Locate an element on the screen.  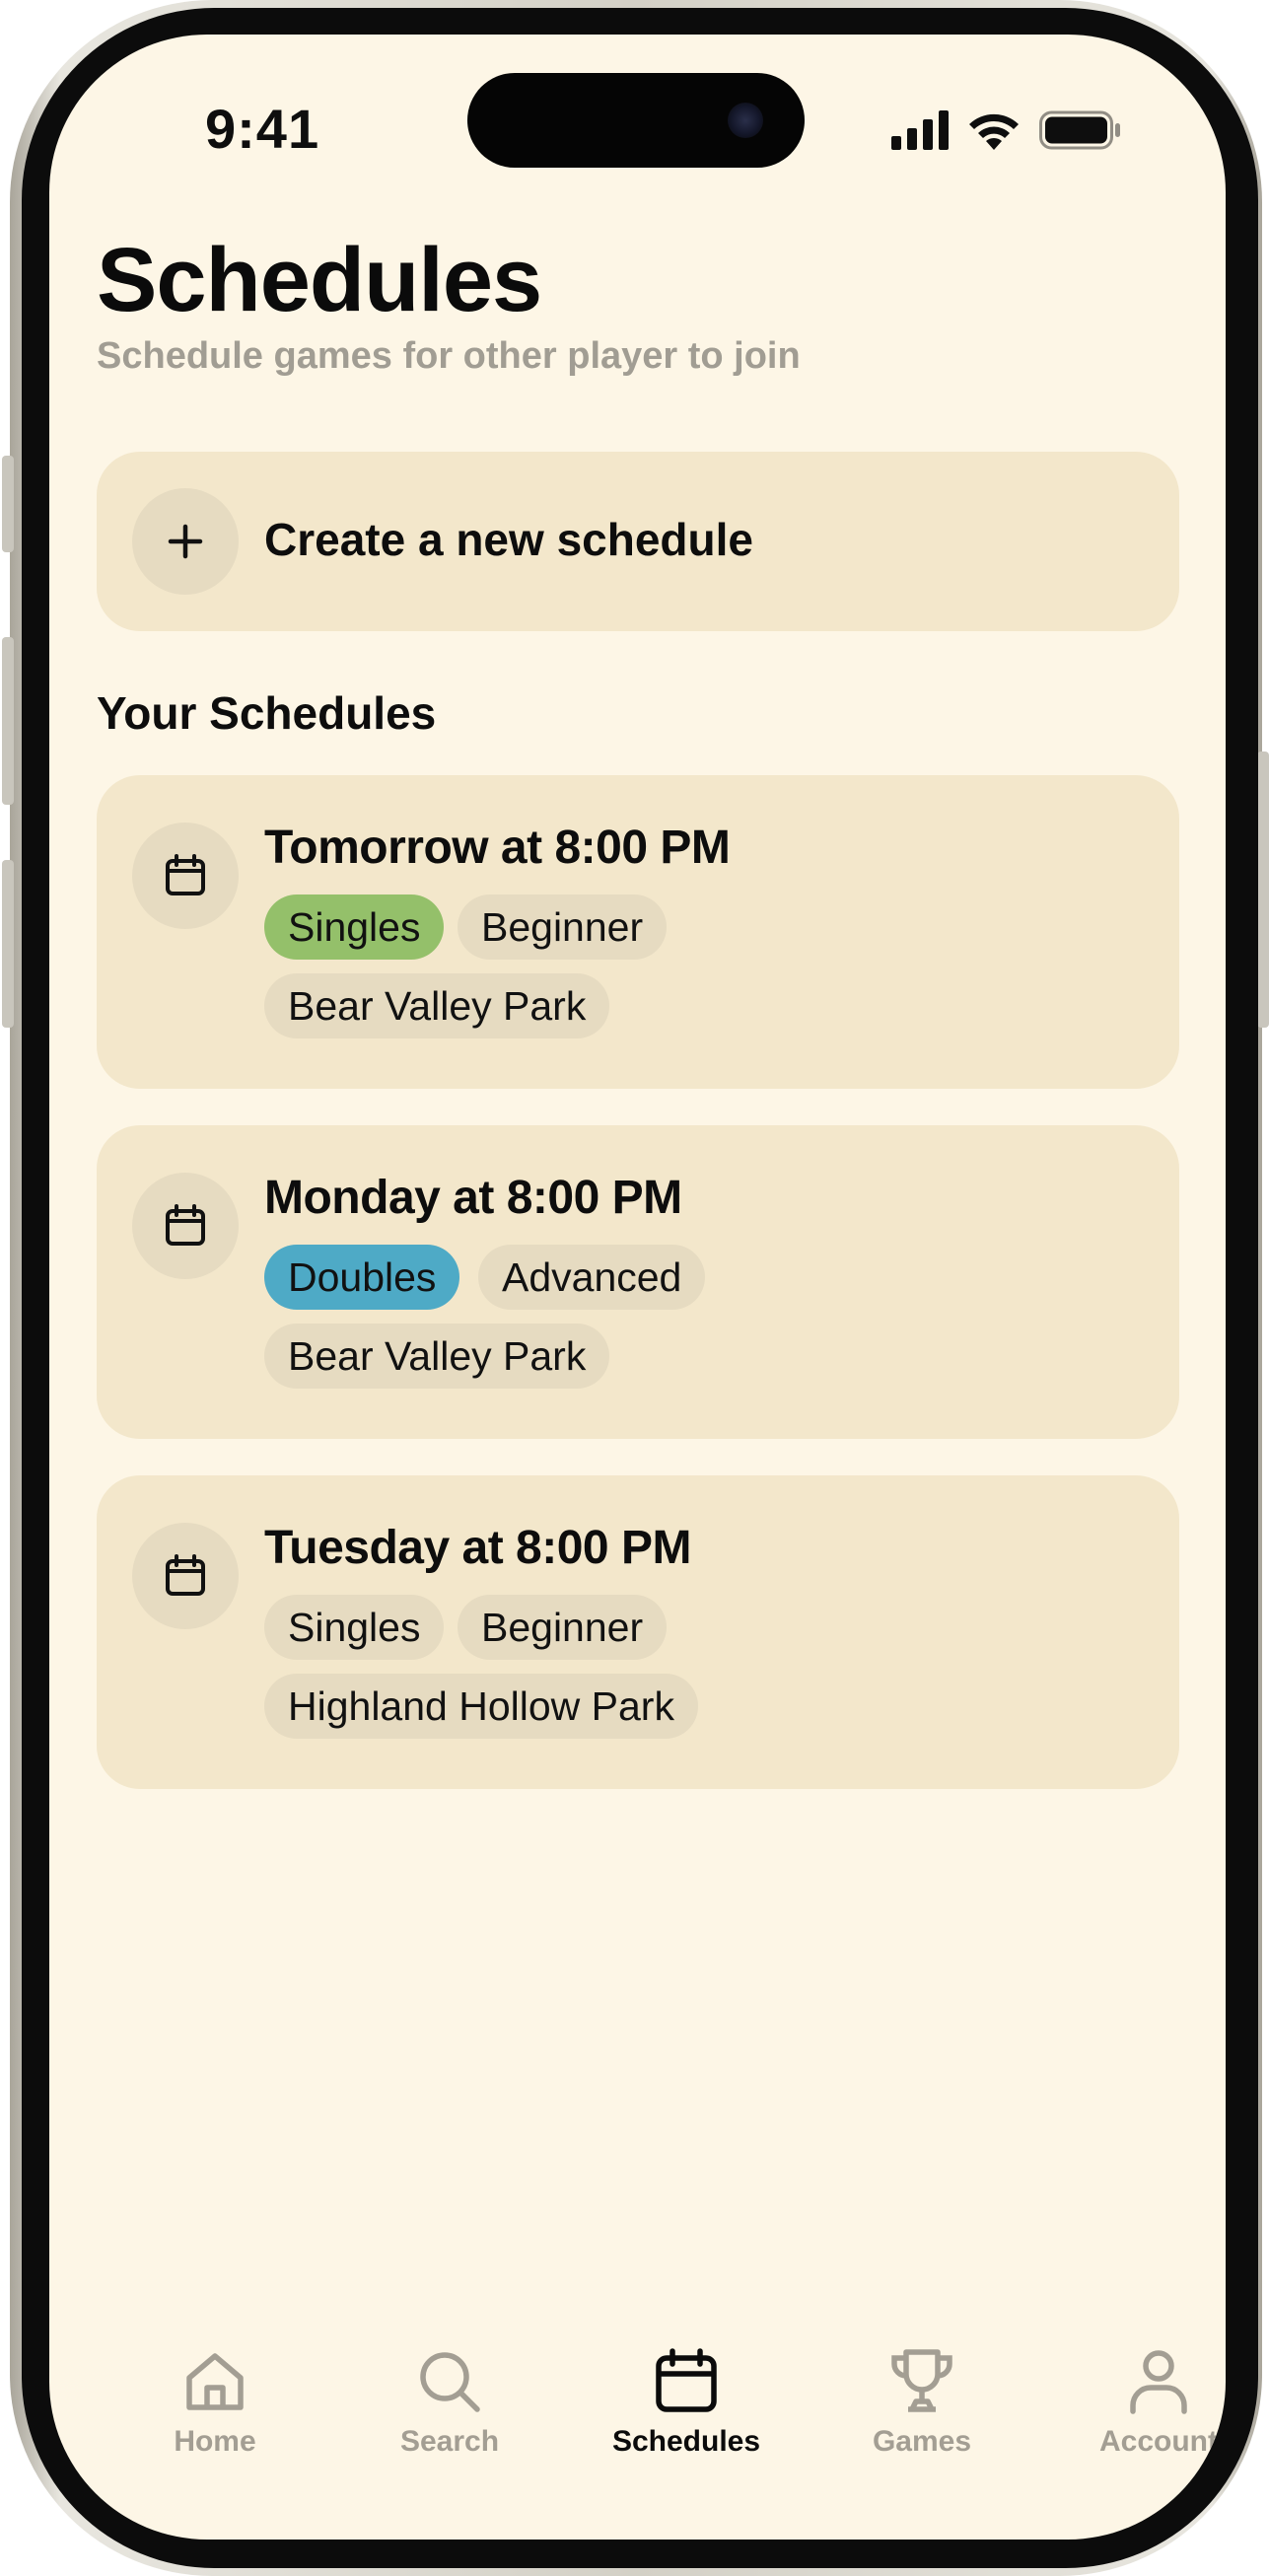
tab-label: Home is located at coordinates (215, 2441).